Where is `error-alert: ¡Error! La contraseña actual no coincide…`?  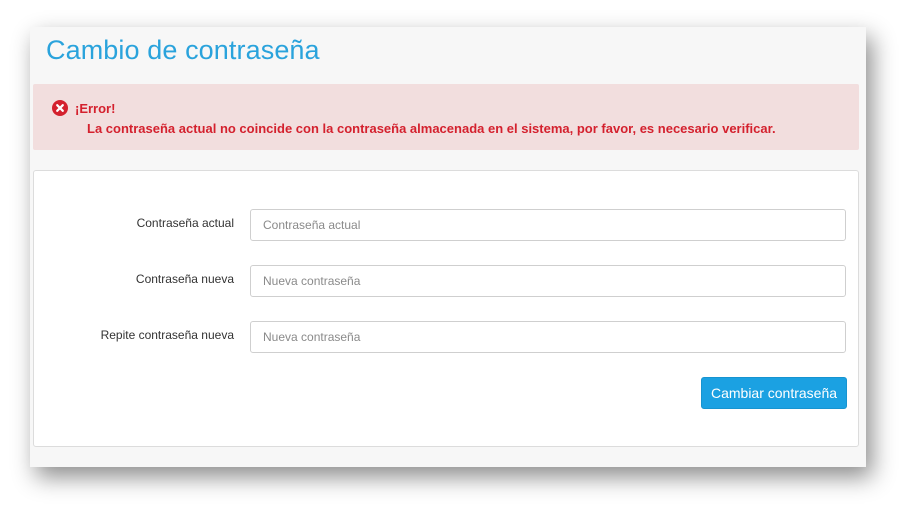
error-alert: ¡Error! La contraseña actual no coincide… is located at coordinates (446, 117).